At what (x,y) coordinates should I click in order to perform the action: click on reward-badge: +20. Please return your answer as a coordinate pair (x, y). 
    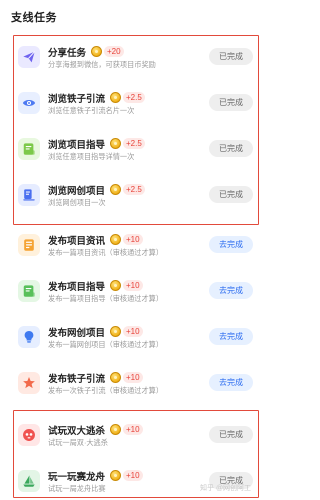
    Looking at the image, I should click on (107, 51).